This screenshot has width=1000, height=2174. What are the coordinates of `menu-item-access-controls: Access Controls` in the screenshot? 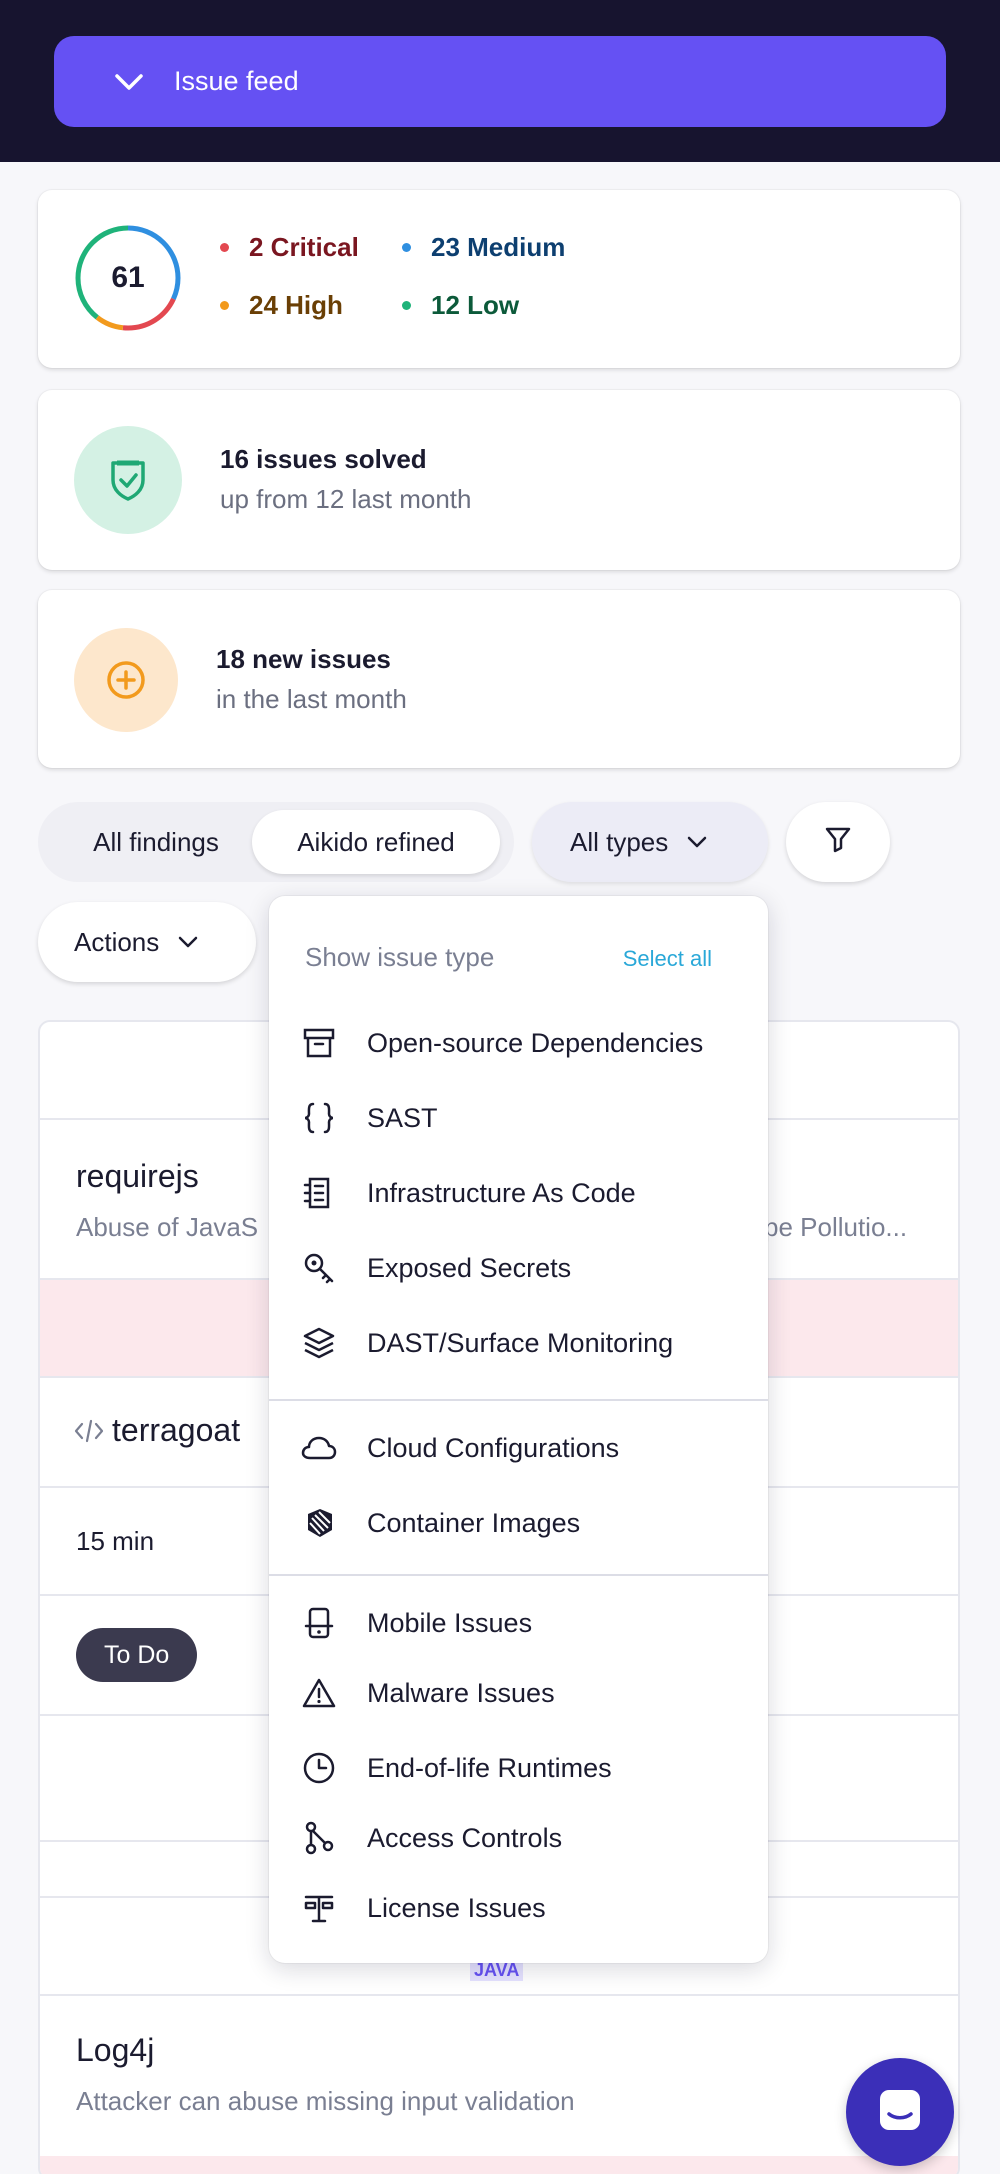 It's located at (518, 1838).